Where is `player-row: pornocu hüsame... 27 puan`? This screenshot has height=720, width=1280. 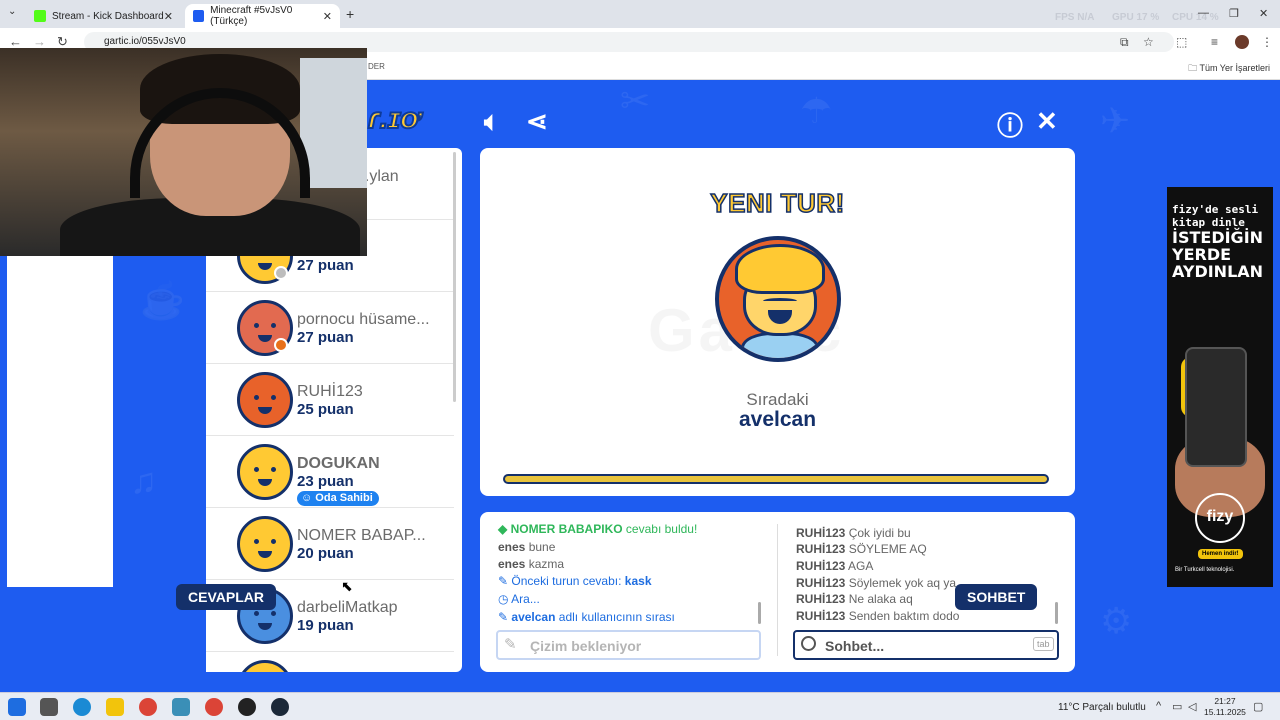 player-row: pornocu hüsame... 27 puan is located at coordinates (330, 328).